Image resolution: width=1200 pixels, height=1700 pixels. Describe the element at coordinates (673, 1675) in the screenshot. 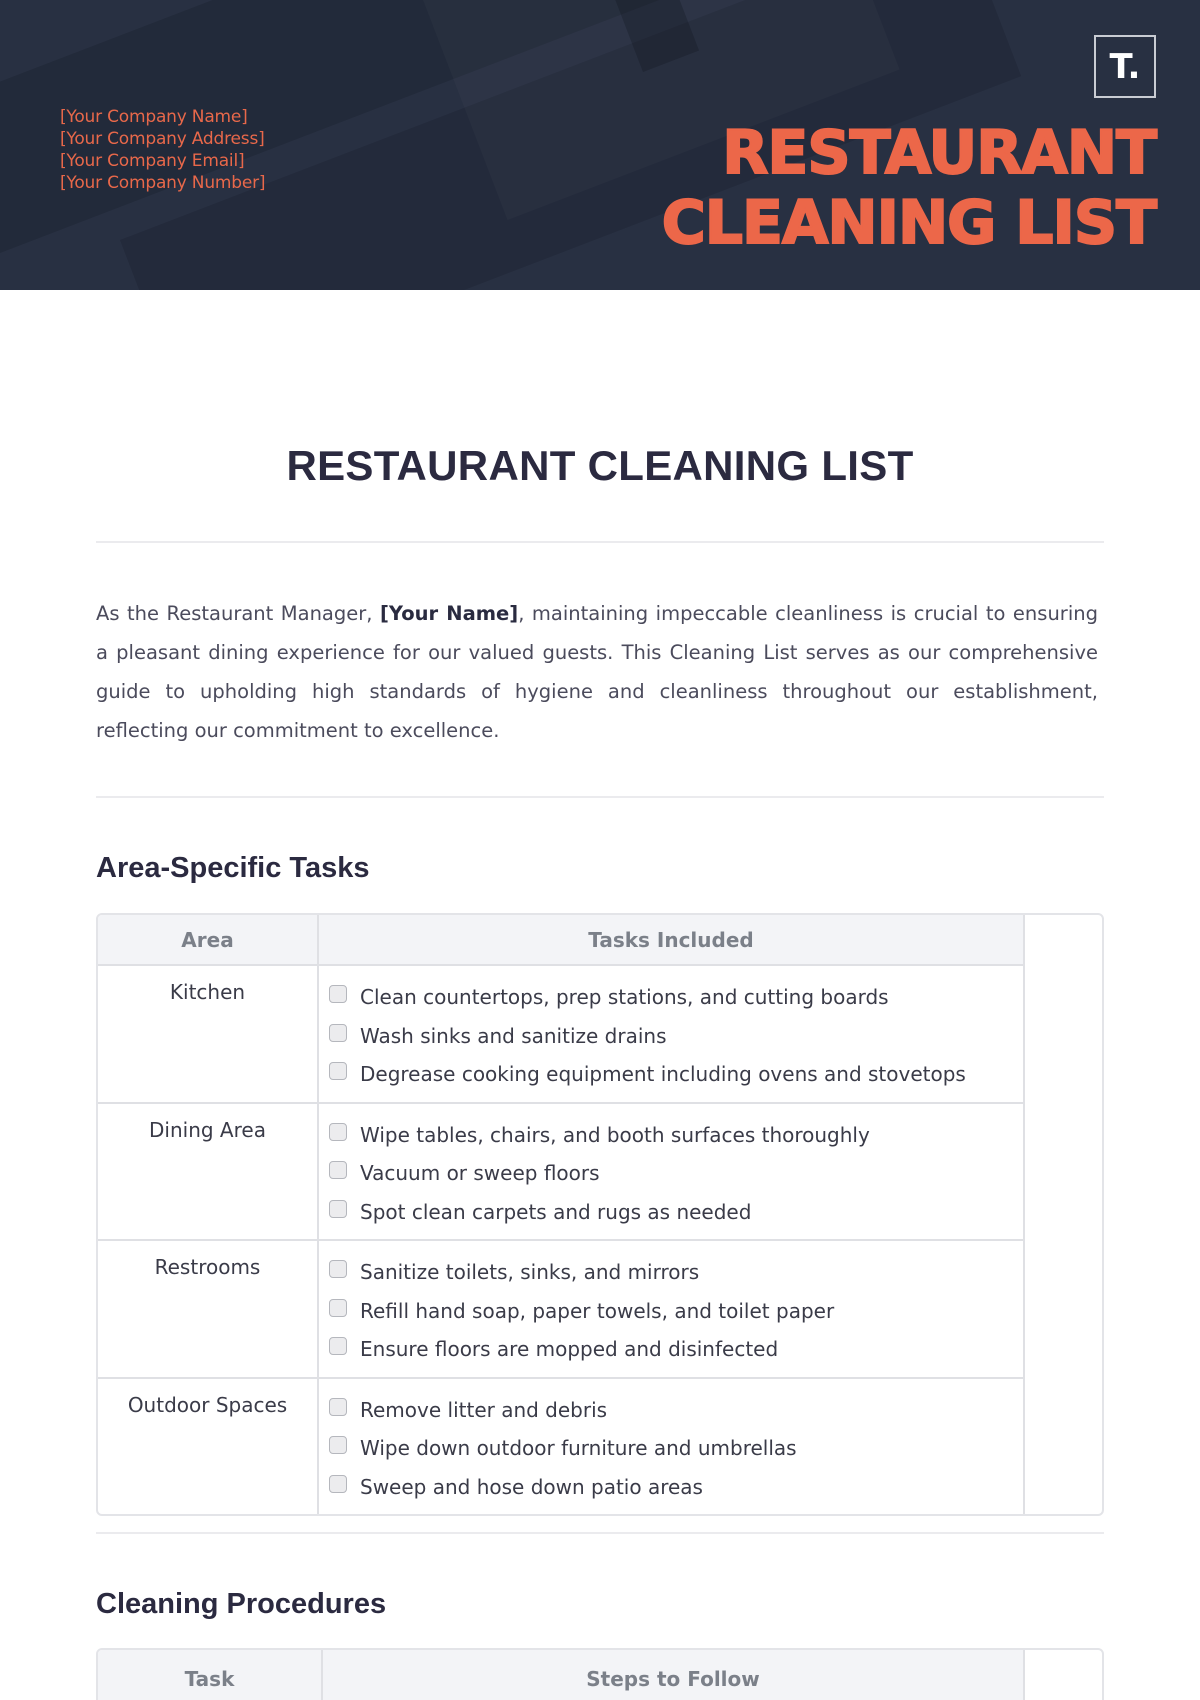

I see `column-header-steps: Steps to Follow` at that location.